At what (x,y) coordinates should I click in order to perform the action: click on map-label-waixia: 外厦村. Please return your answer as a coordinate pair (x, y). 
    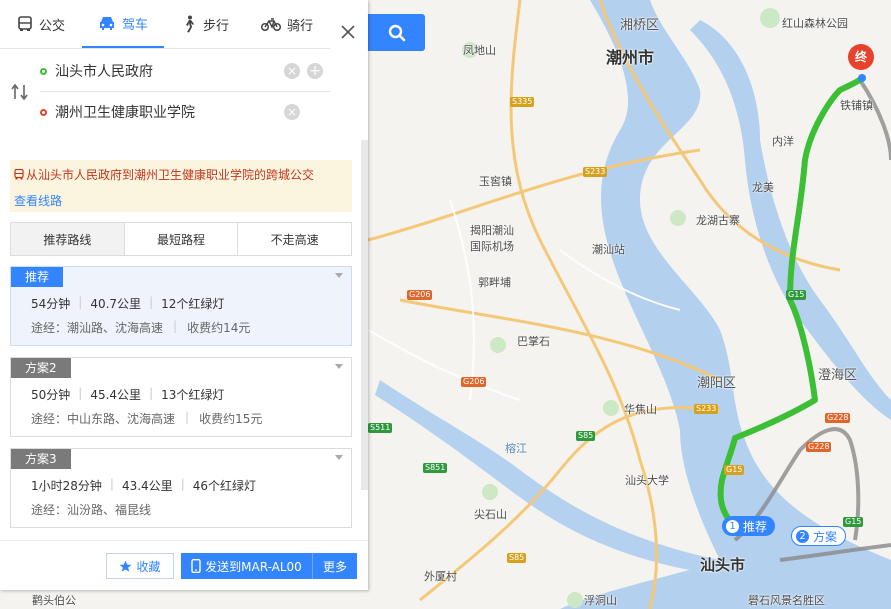
    Looking at the image, I should click on (440, 576).